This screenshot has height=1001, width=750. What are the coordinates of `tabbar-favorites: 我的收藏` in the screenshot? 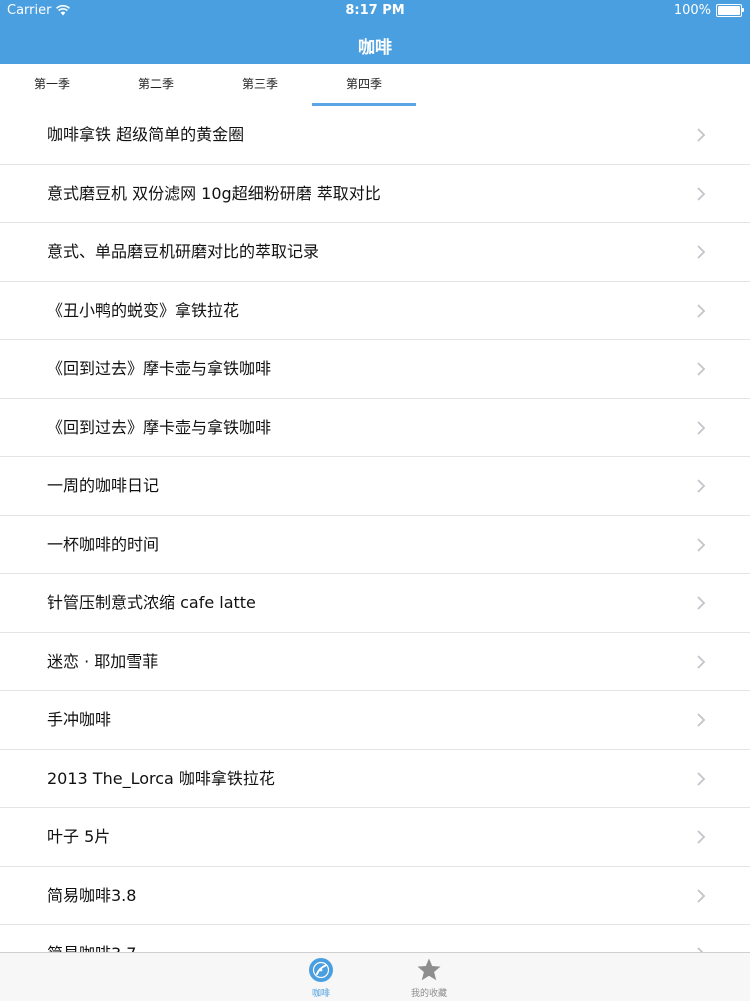 It's located at (429, 978).